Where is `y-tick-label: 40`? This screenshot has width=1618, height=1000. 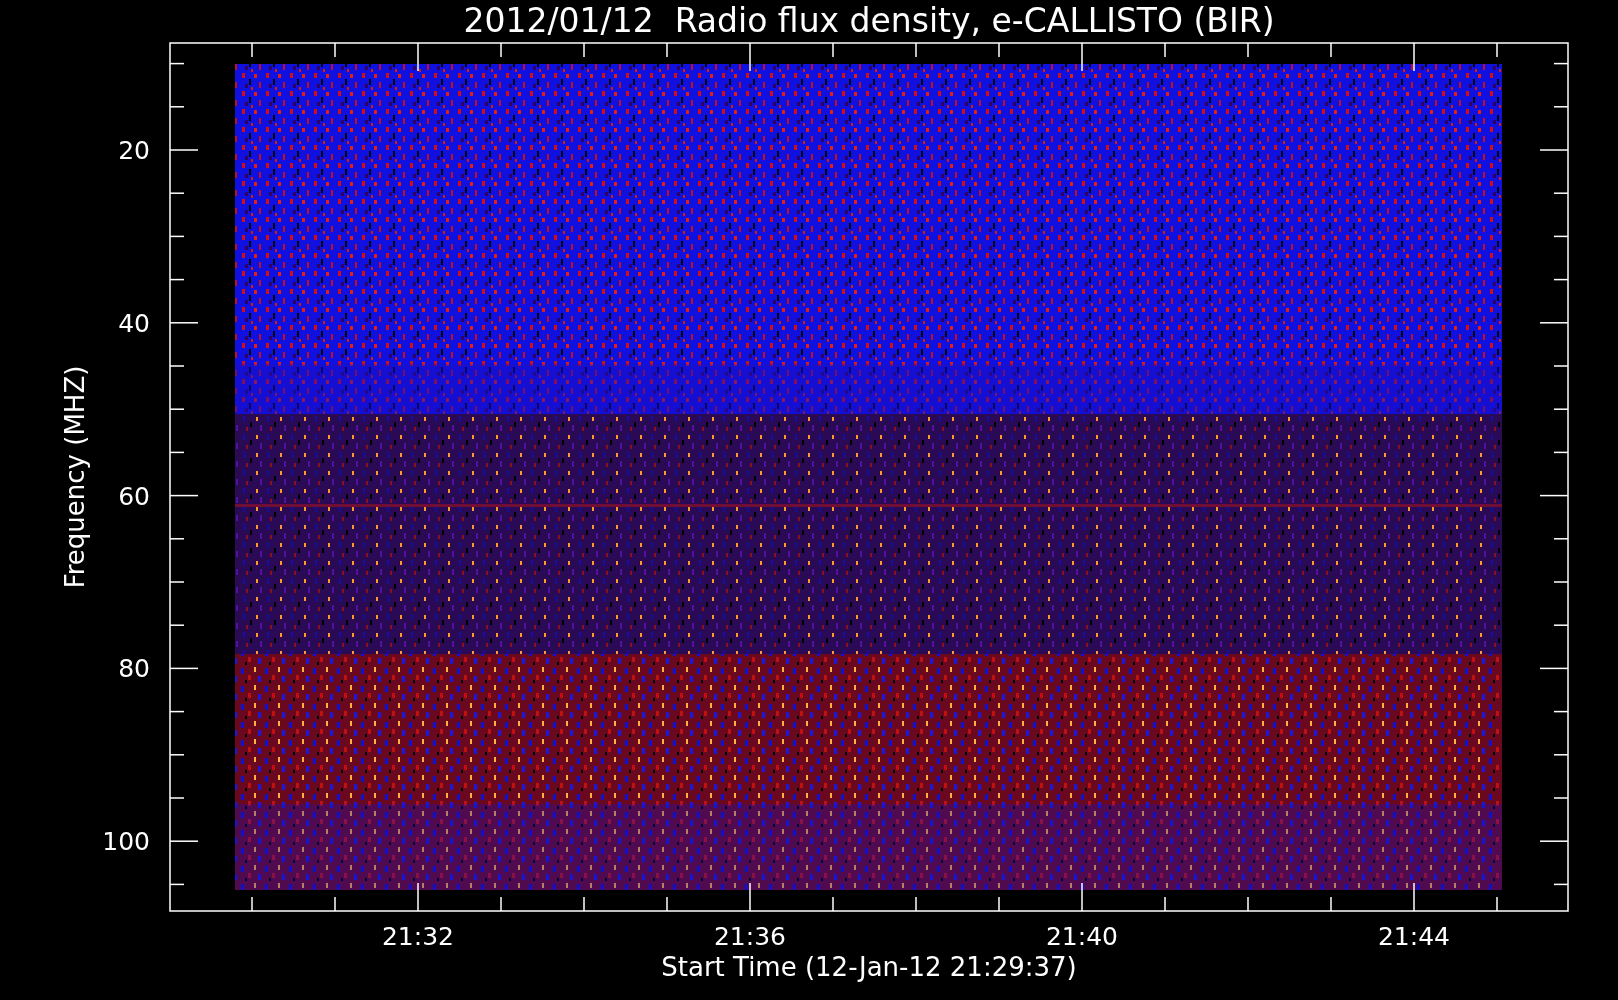
y-tick-label: 40 is located at coordinates (134, 323).